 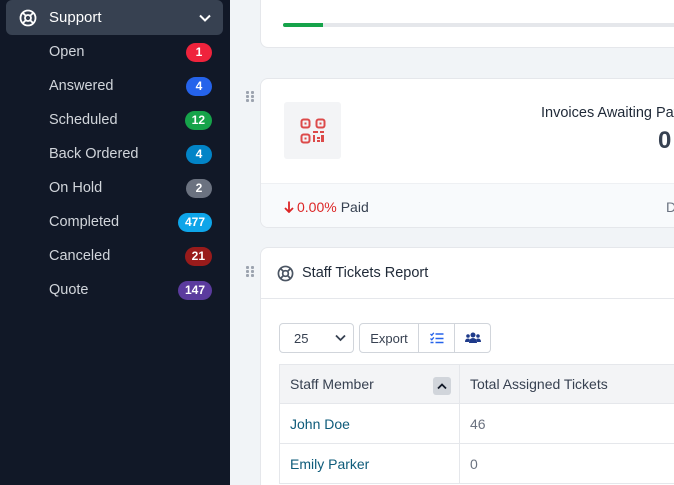 I want to click on sidebar-item-label: Open, so click(x=67, y=52).